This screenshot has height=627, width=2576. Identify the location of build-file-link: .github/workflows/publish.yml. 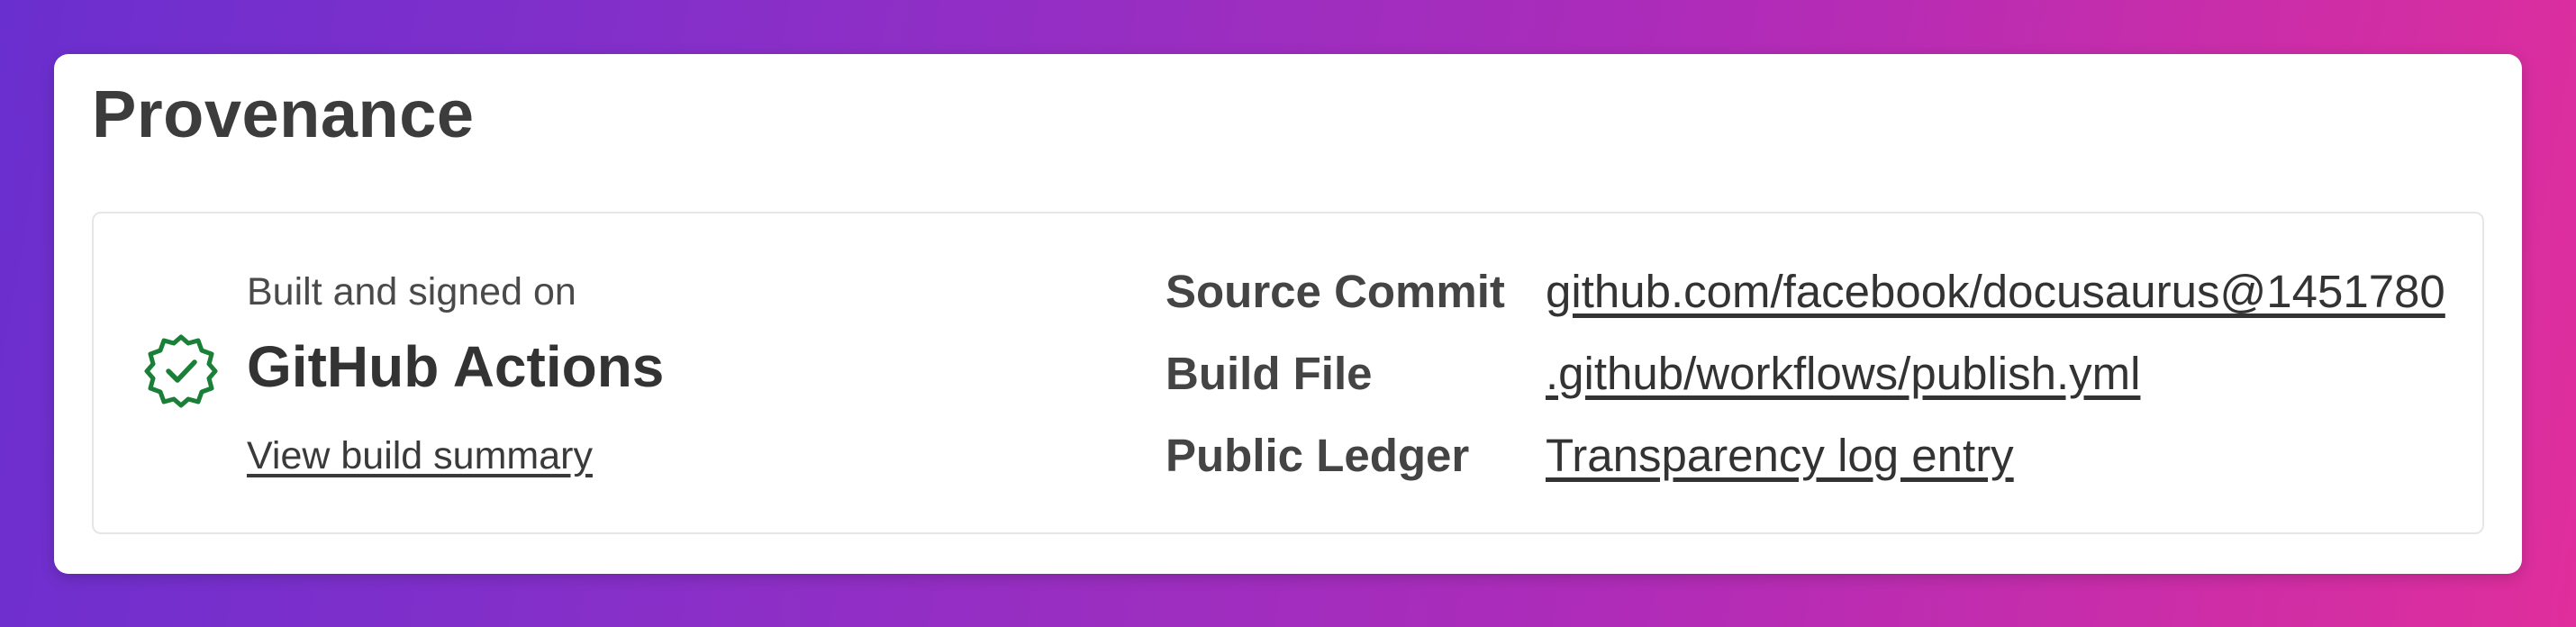
(1843, 373).